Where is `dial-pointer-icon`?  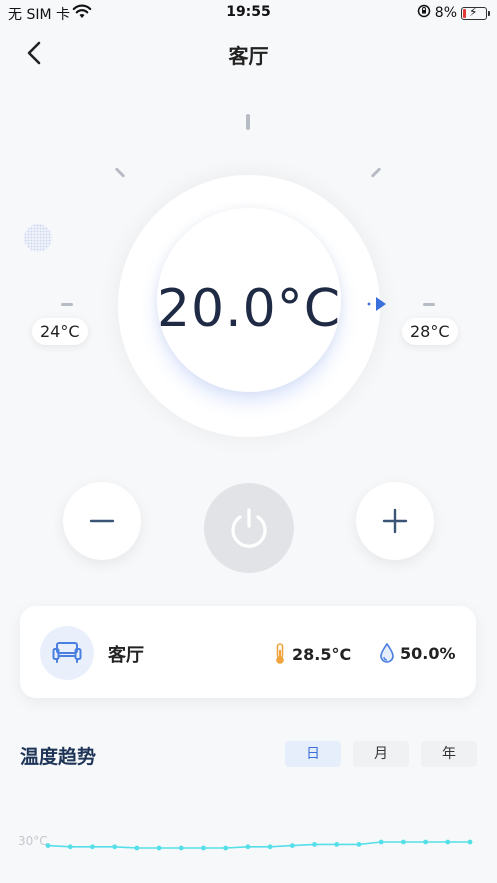 dial-pointer-icon is located at coordinates (377, 306).